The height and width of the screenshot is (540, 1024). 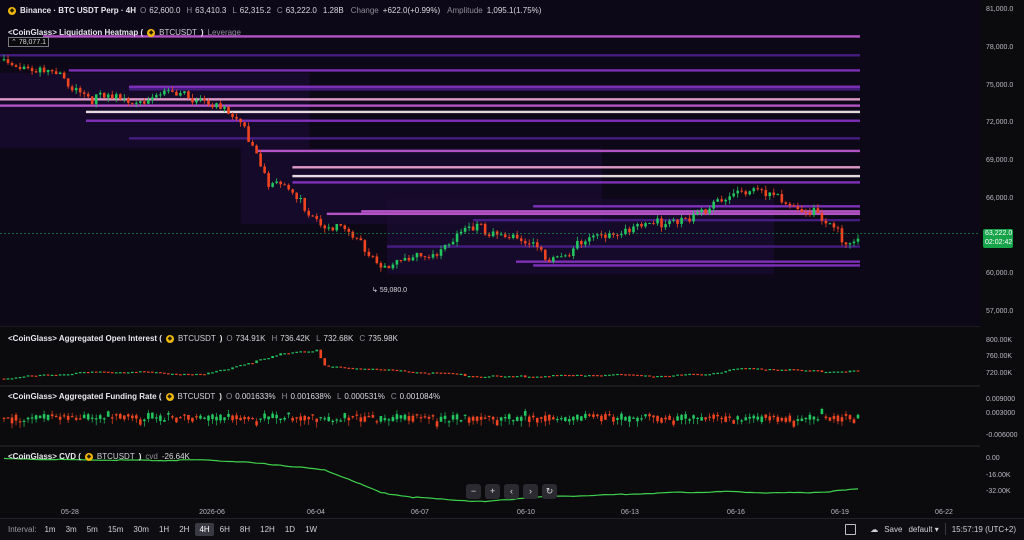 What do you see at coordinates (225, 529) in the screenshot?
I see `interval-6h: 6H` at bounding box center [225, 529].